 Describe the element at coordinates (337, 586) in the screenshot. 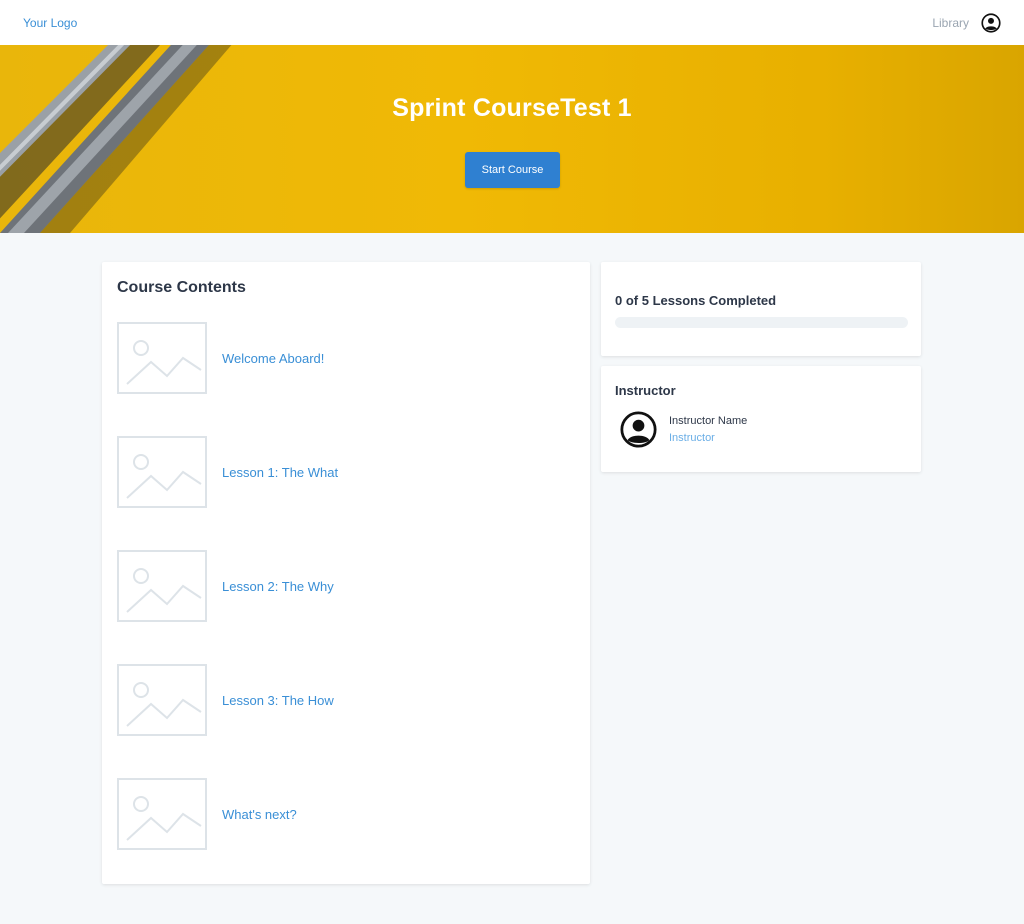

I see `lesson-item-the-why: Lesson 2: The Why` at that location.